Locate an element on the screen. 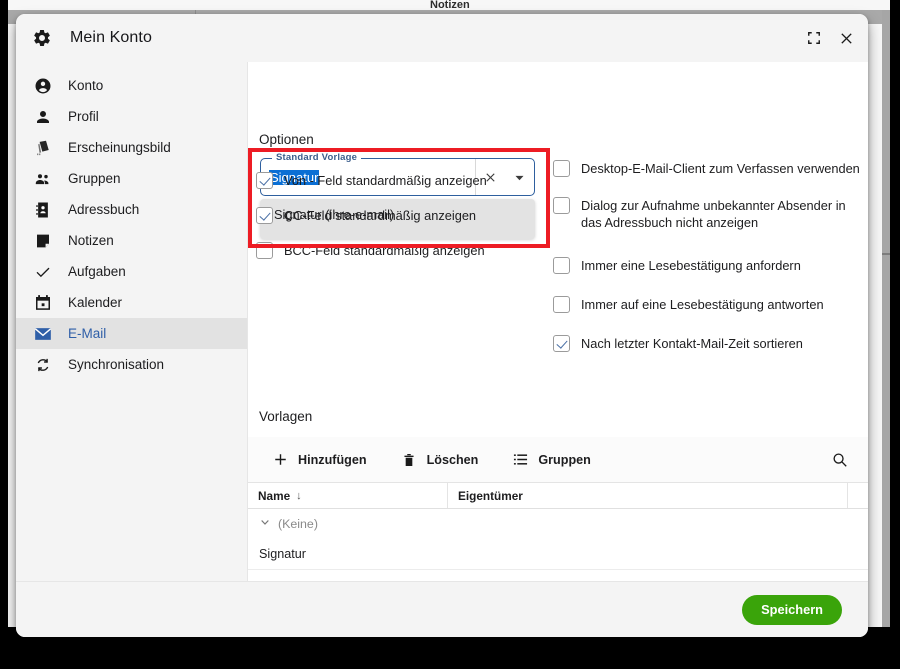 Image resolution: width=900 pixels, height=669 pixels. checkbox-von-feld: Von - Feld standardmäßig anzeigen is located at coordinates (406, 180).